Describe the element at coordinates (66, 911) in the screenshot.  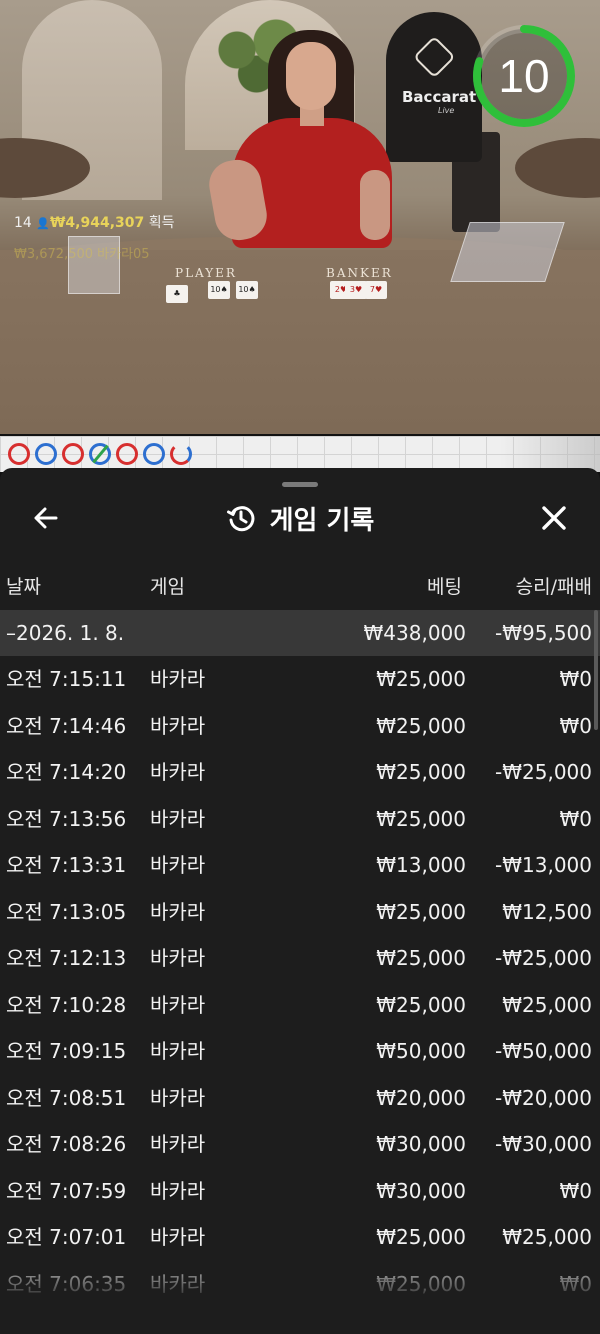
I see `row-time: 오전 7:13:05` at that location.